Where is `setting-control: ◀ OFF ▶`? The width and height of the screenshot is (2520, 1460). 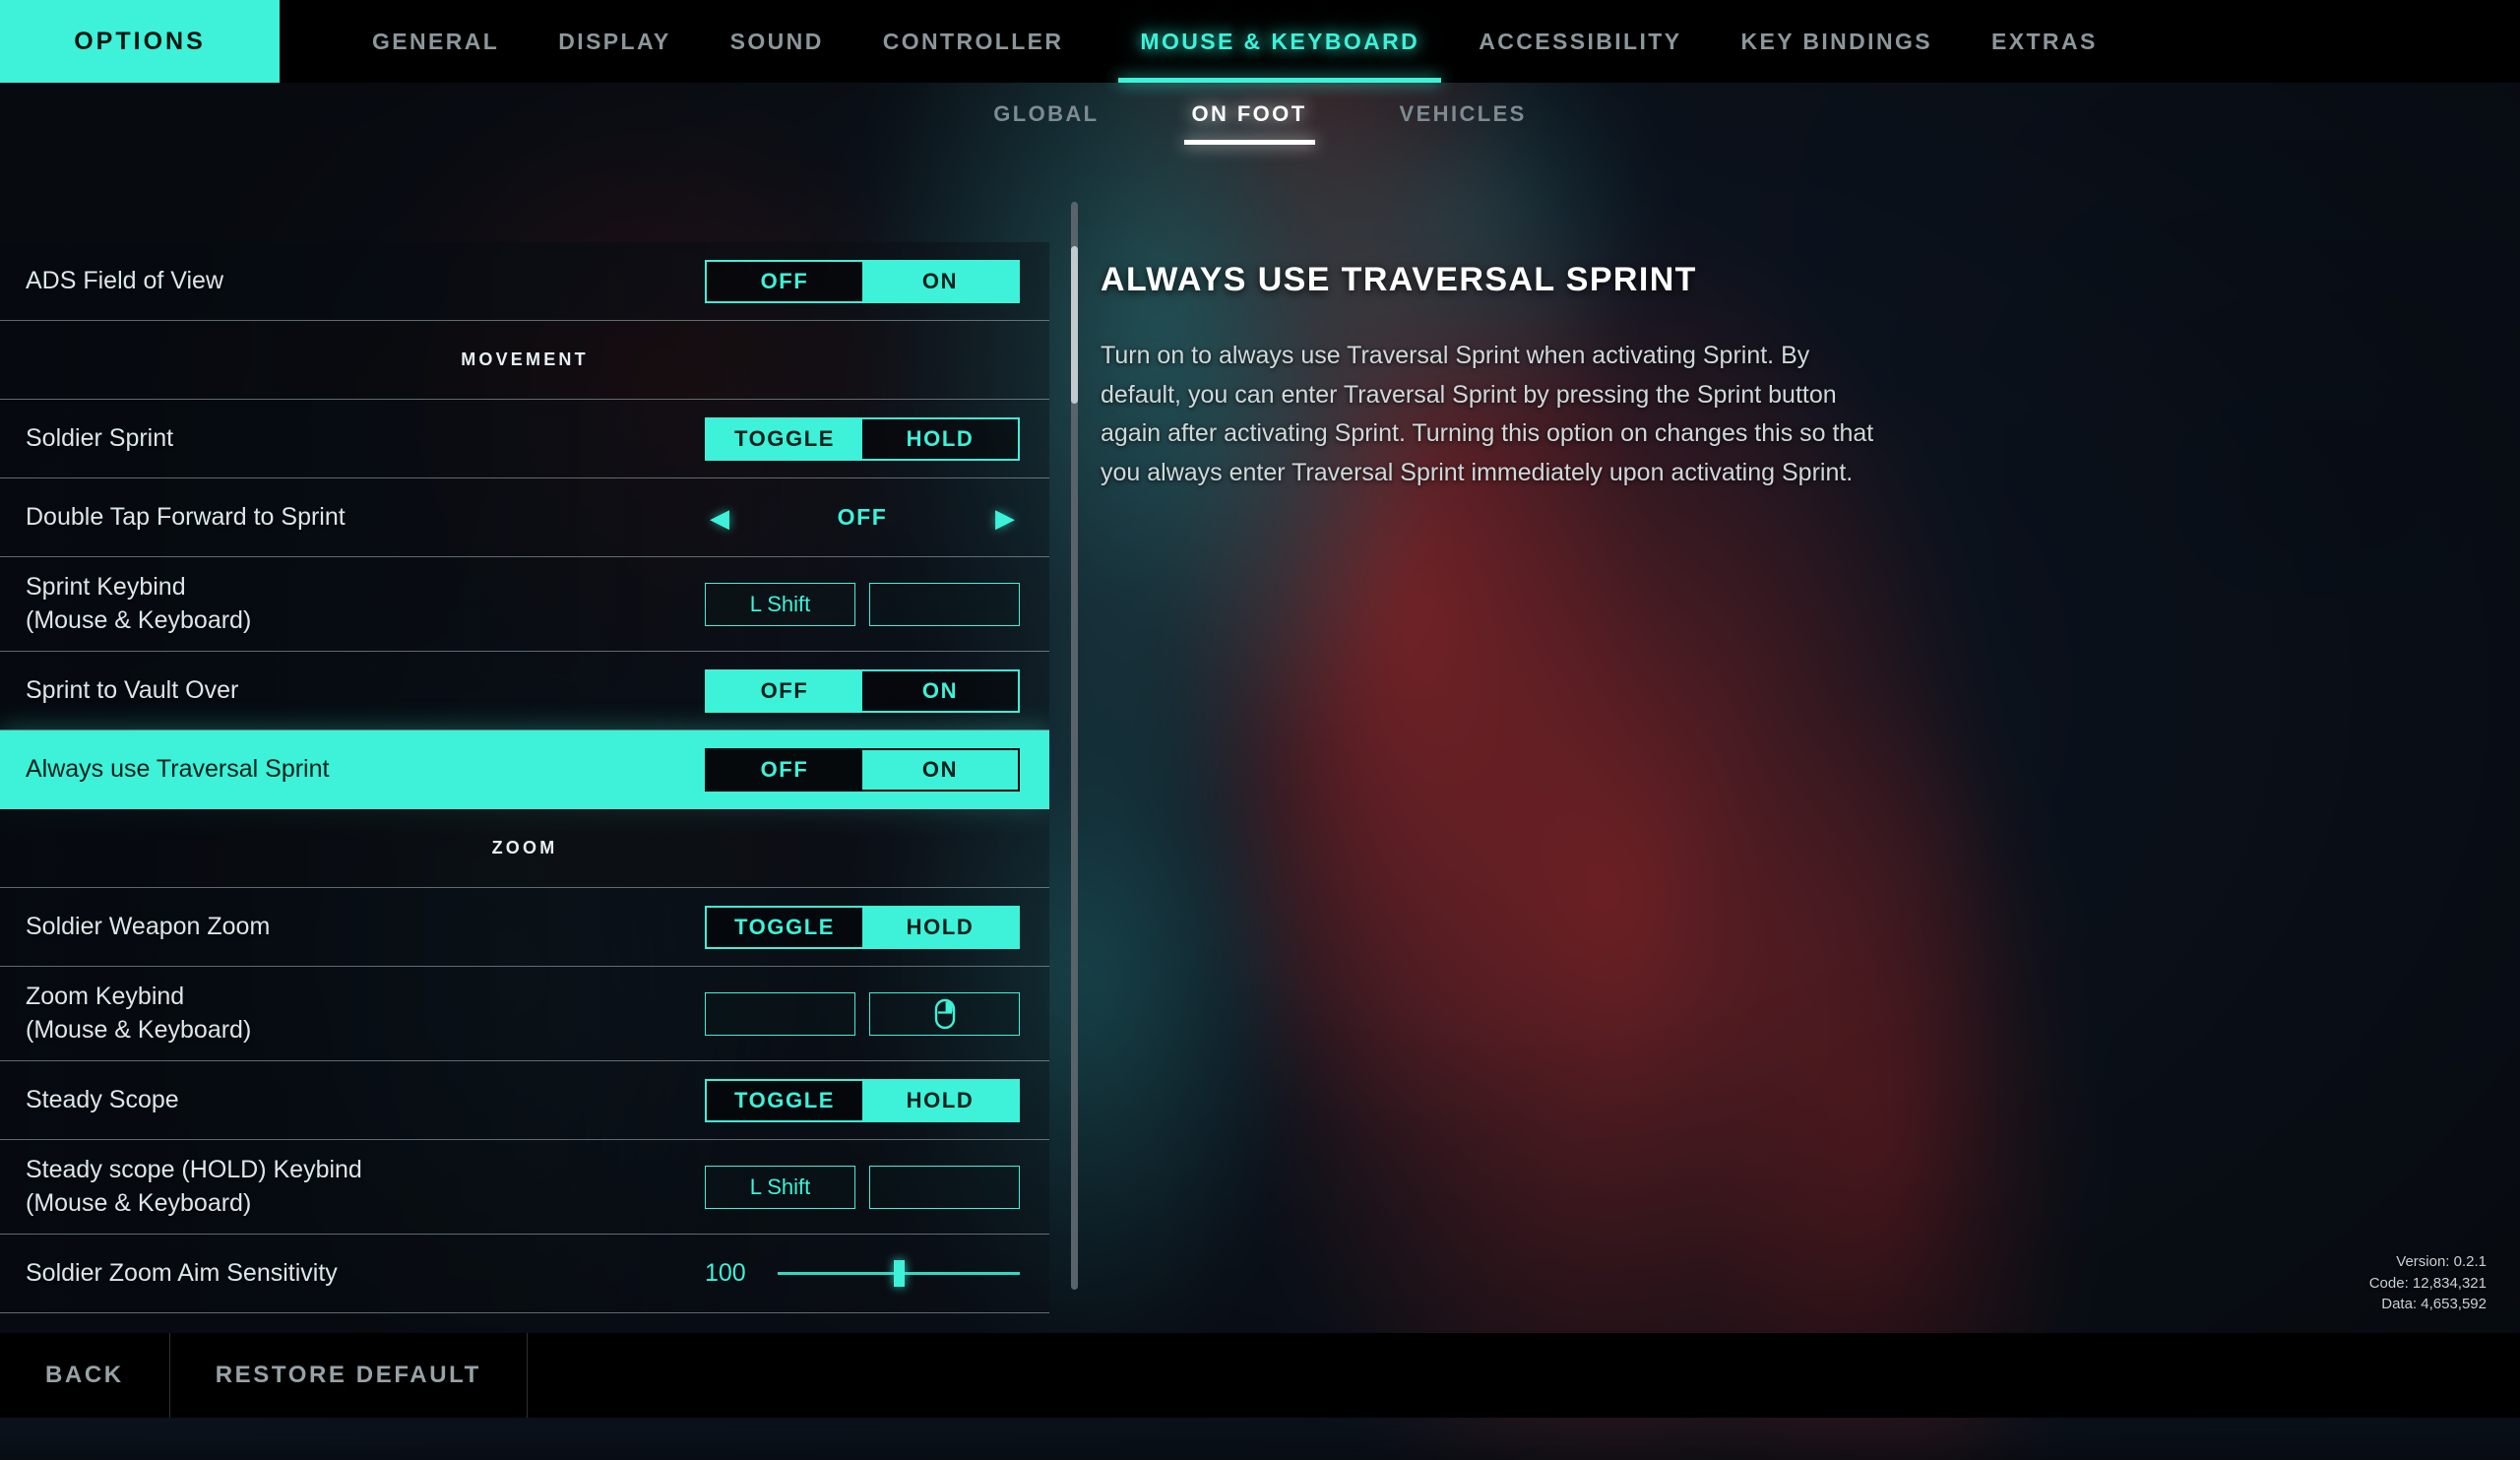 setting-control: ◀ OFF ▶ is located at coordinates (869, 517).